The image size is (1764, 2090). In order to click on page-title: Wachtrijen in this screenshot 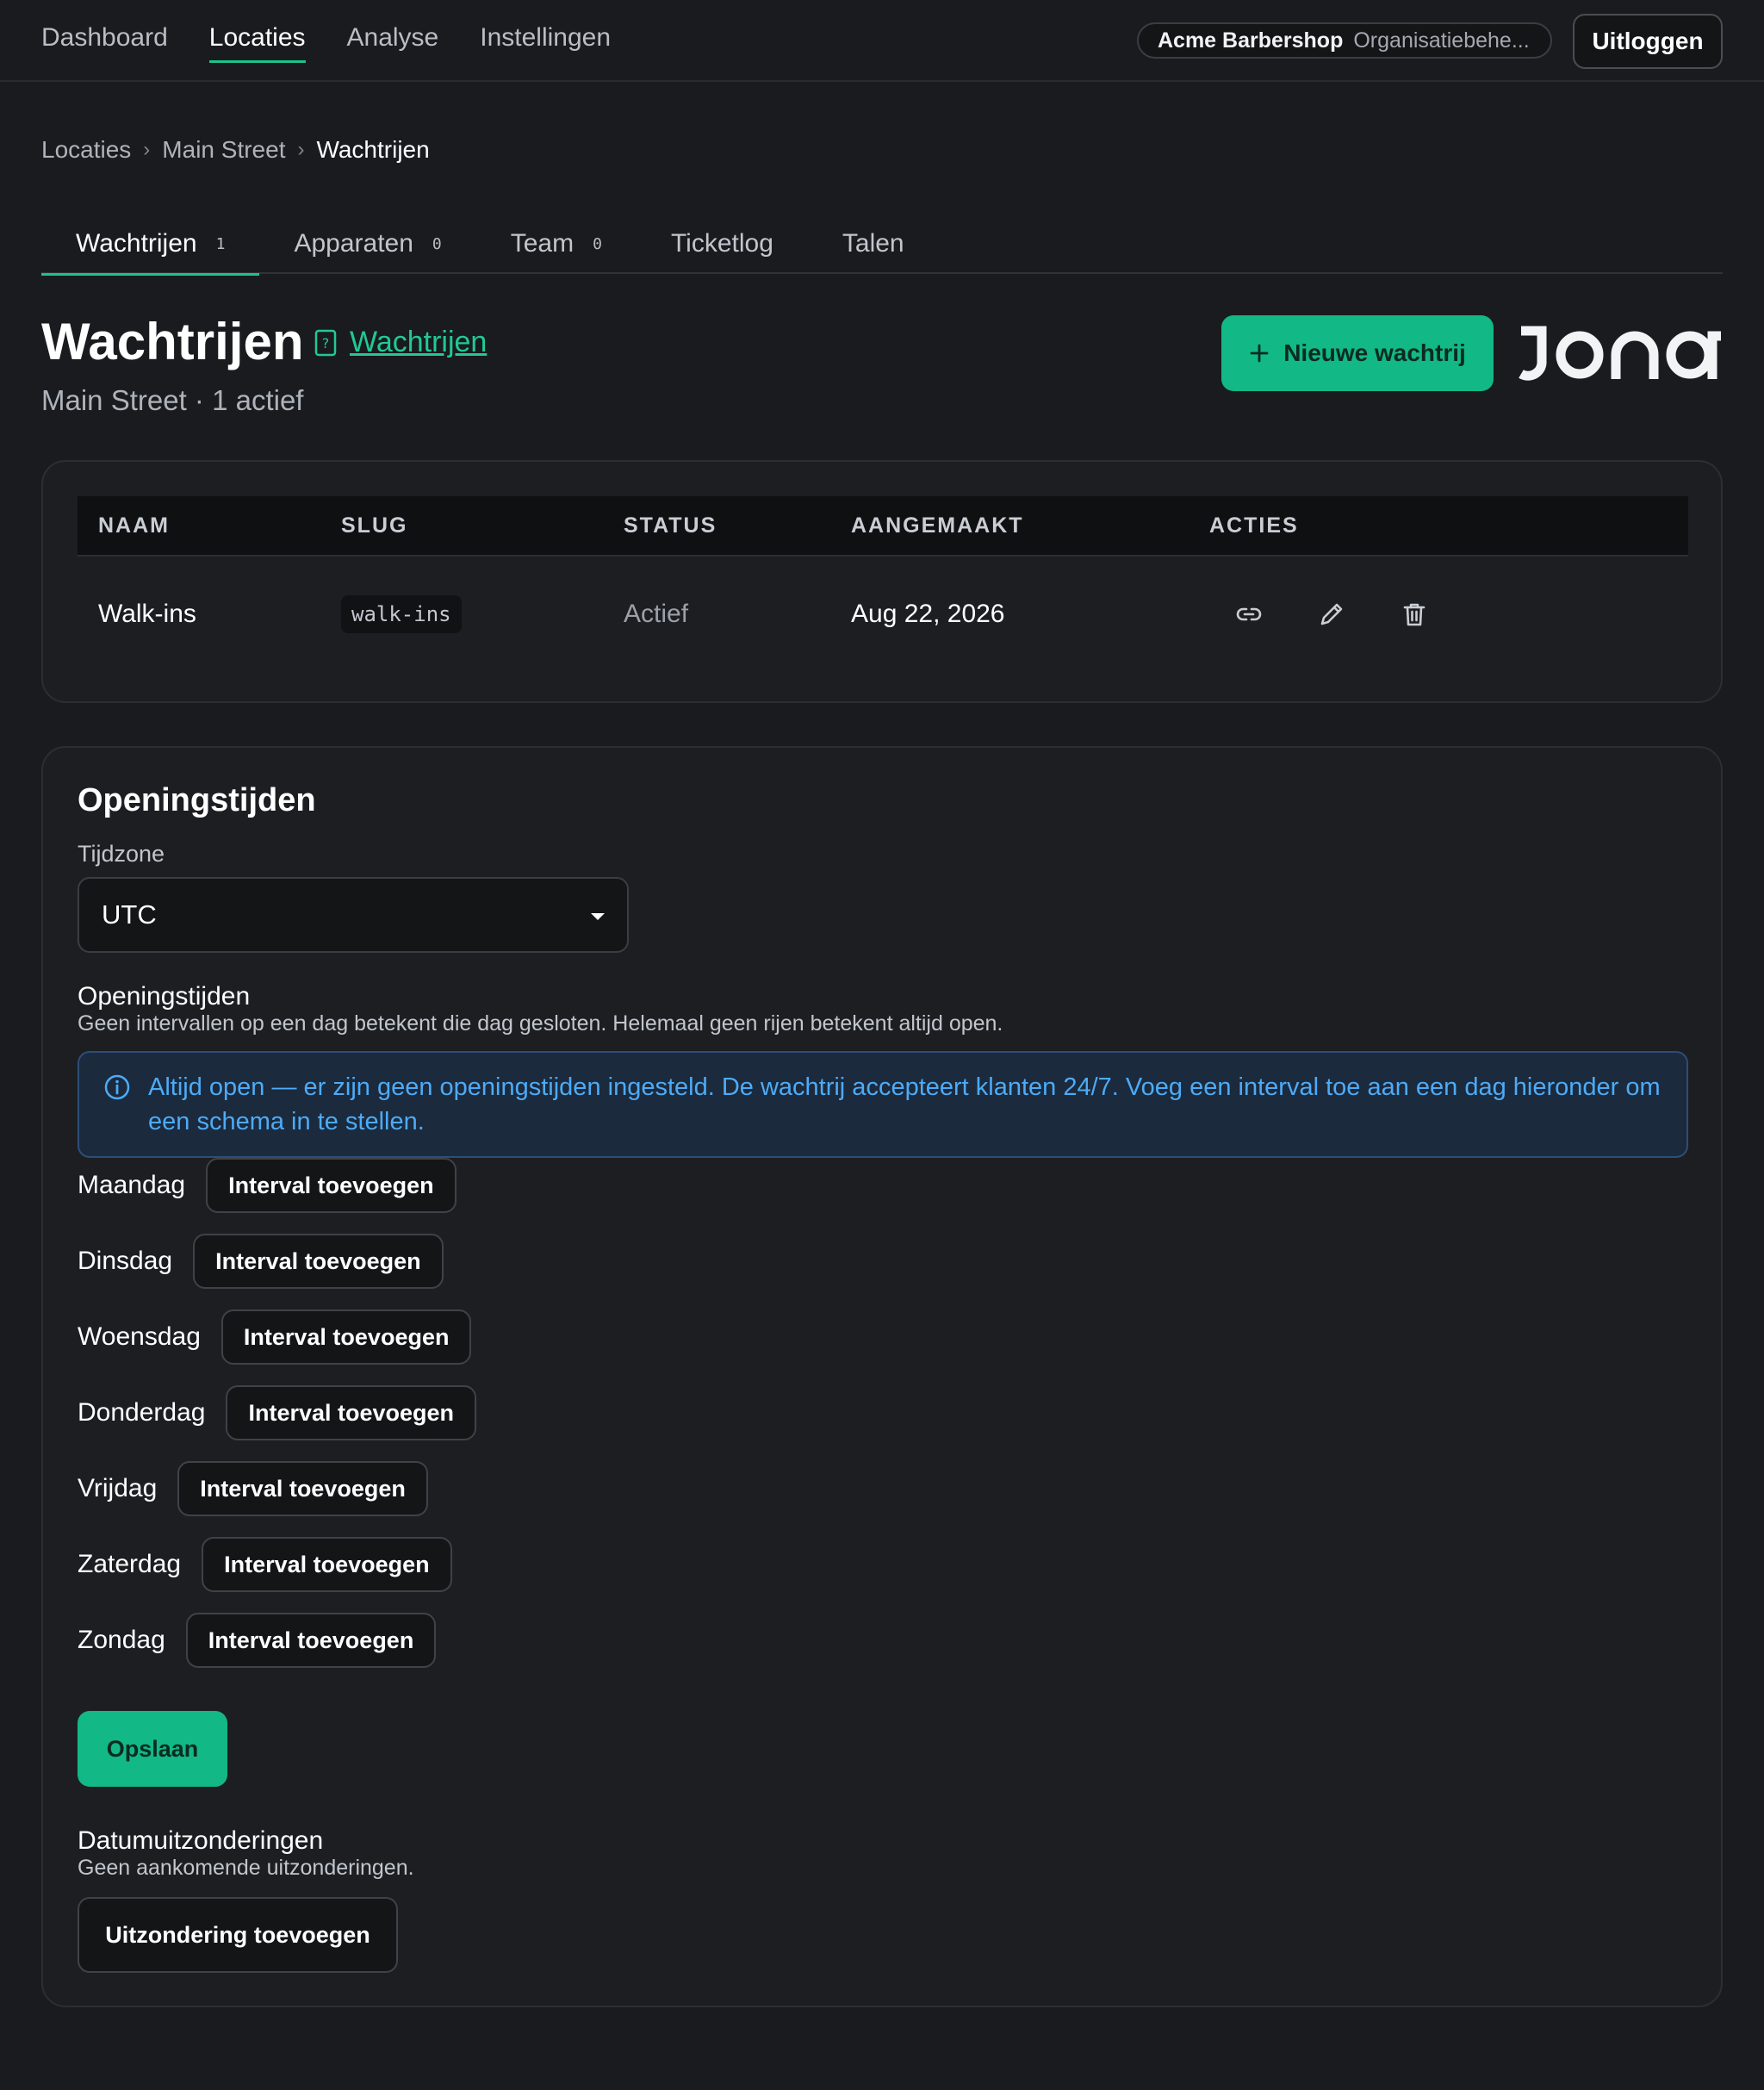, I will do `click(172, 341)`.